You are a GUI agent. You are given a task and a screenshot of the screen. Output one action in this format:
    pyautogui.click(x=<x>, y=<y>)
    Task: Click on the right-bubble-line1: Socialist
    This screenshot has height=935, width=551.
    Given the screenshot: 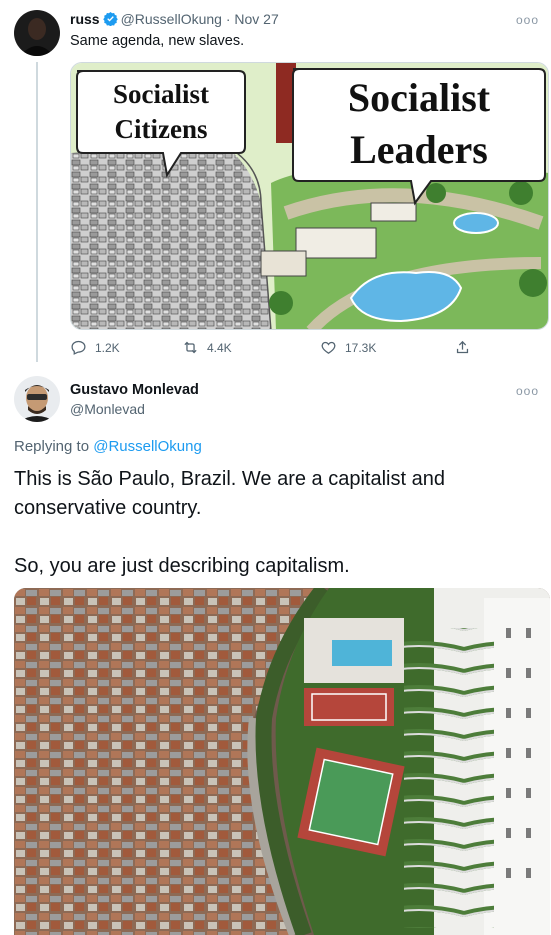 What is the action you would take?
    pyautogui.click(x=419, y=97)
    